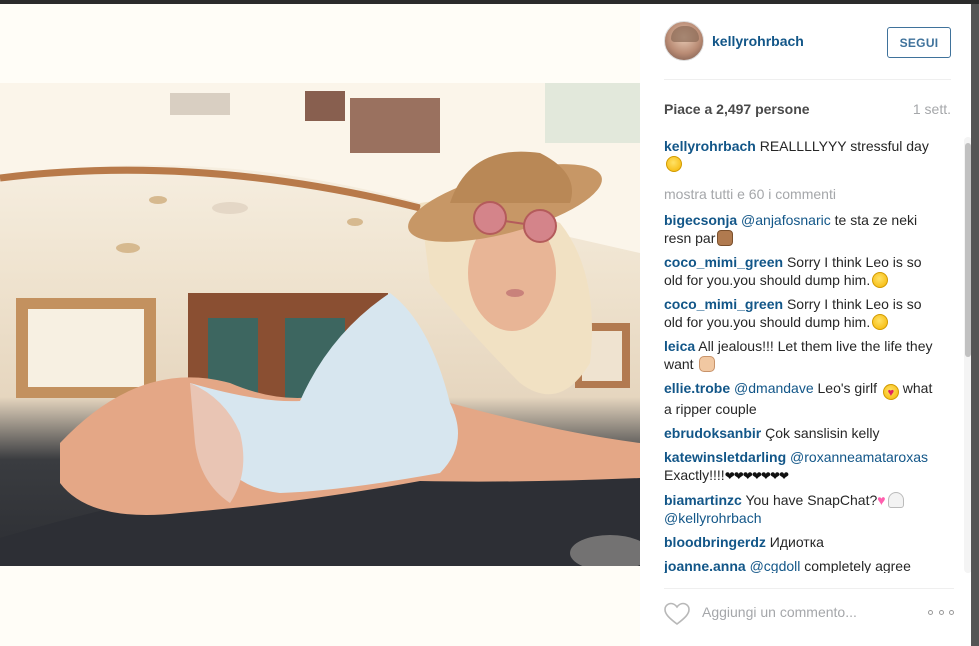 Image resolution: width=979 pixels, height=646 pixels. Describe the element at coordinates (712, 518) in the screenshot. I see `mention-link: @kellyrohrbach` at that location.